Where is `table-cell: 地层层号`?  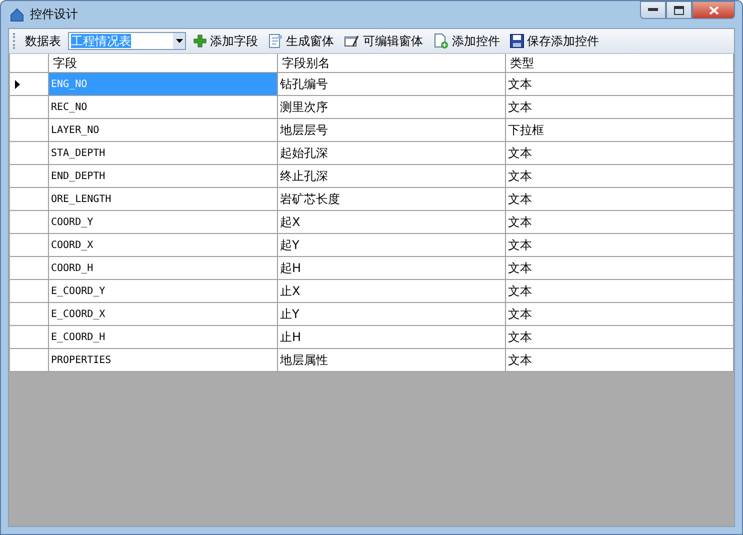 table-cell: 地层层号 is located at coordinates (392, 130).